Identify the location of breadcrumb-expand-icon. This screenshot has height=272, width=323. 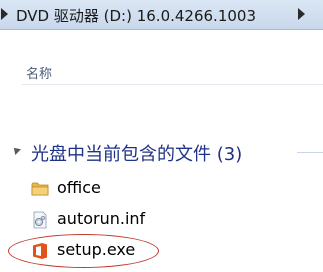
(301, 14).